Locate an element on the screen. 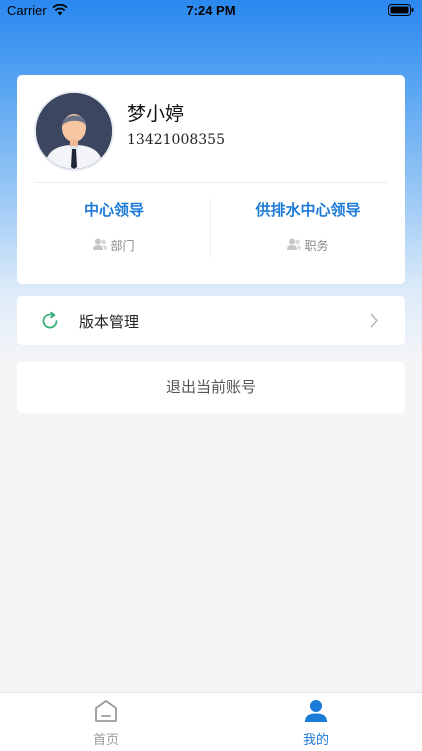 This screenshot has width=422, height=751. tab-home: 首页 is located at coordinates (106, 723).